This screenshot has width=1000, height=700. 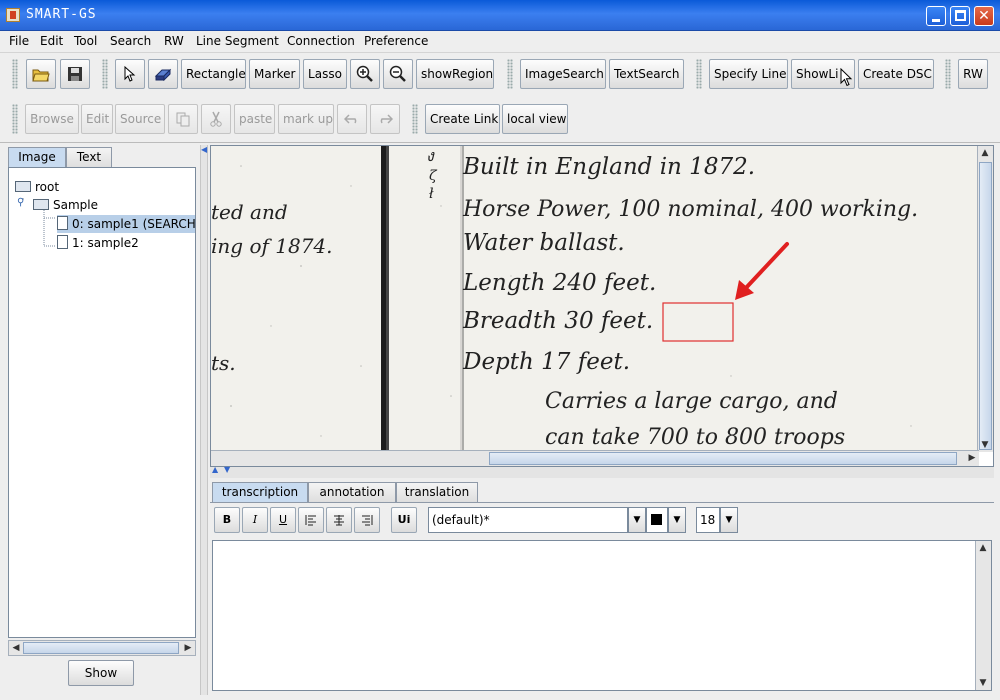 I want to click on menu-connection: Connection, so click(x=321, y=41).